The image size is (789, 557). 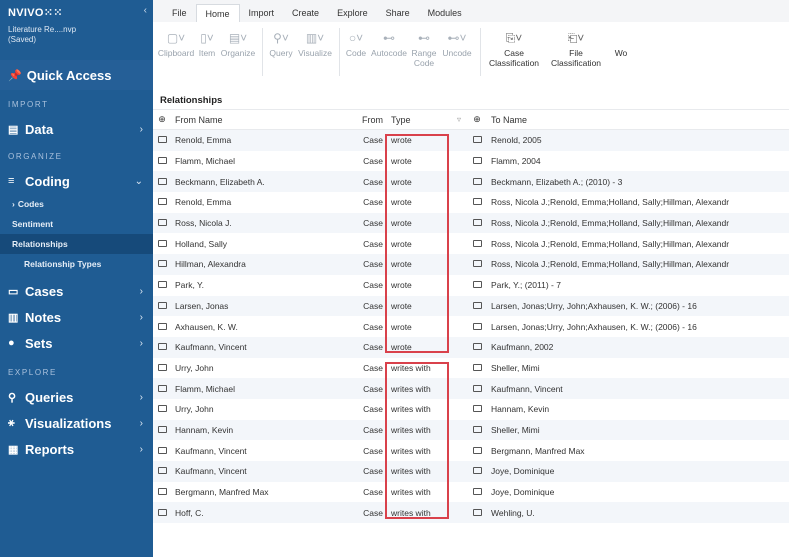 What do you see at coordinates (42, 29) in the screenshot?
I see `project-name: Literature Re....nvp` at bounding box center [42, 29].